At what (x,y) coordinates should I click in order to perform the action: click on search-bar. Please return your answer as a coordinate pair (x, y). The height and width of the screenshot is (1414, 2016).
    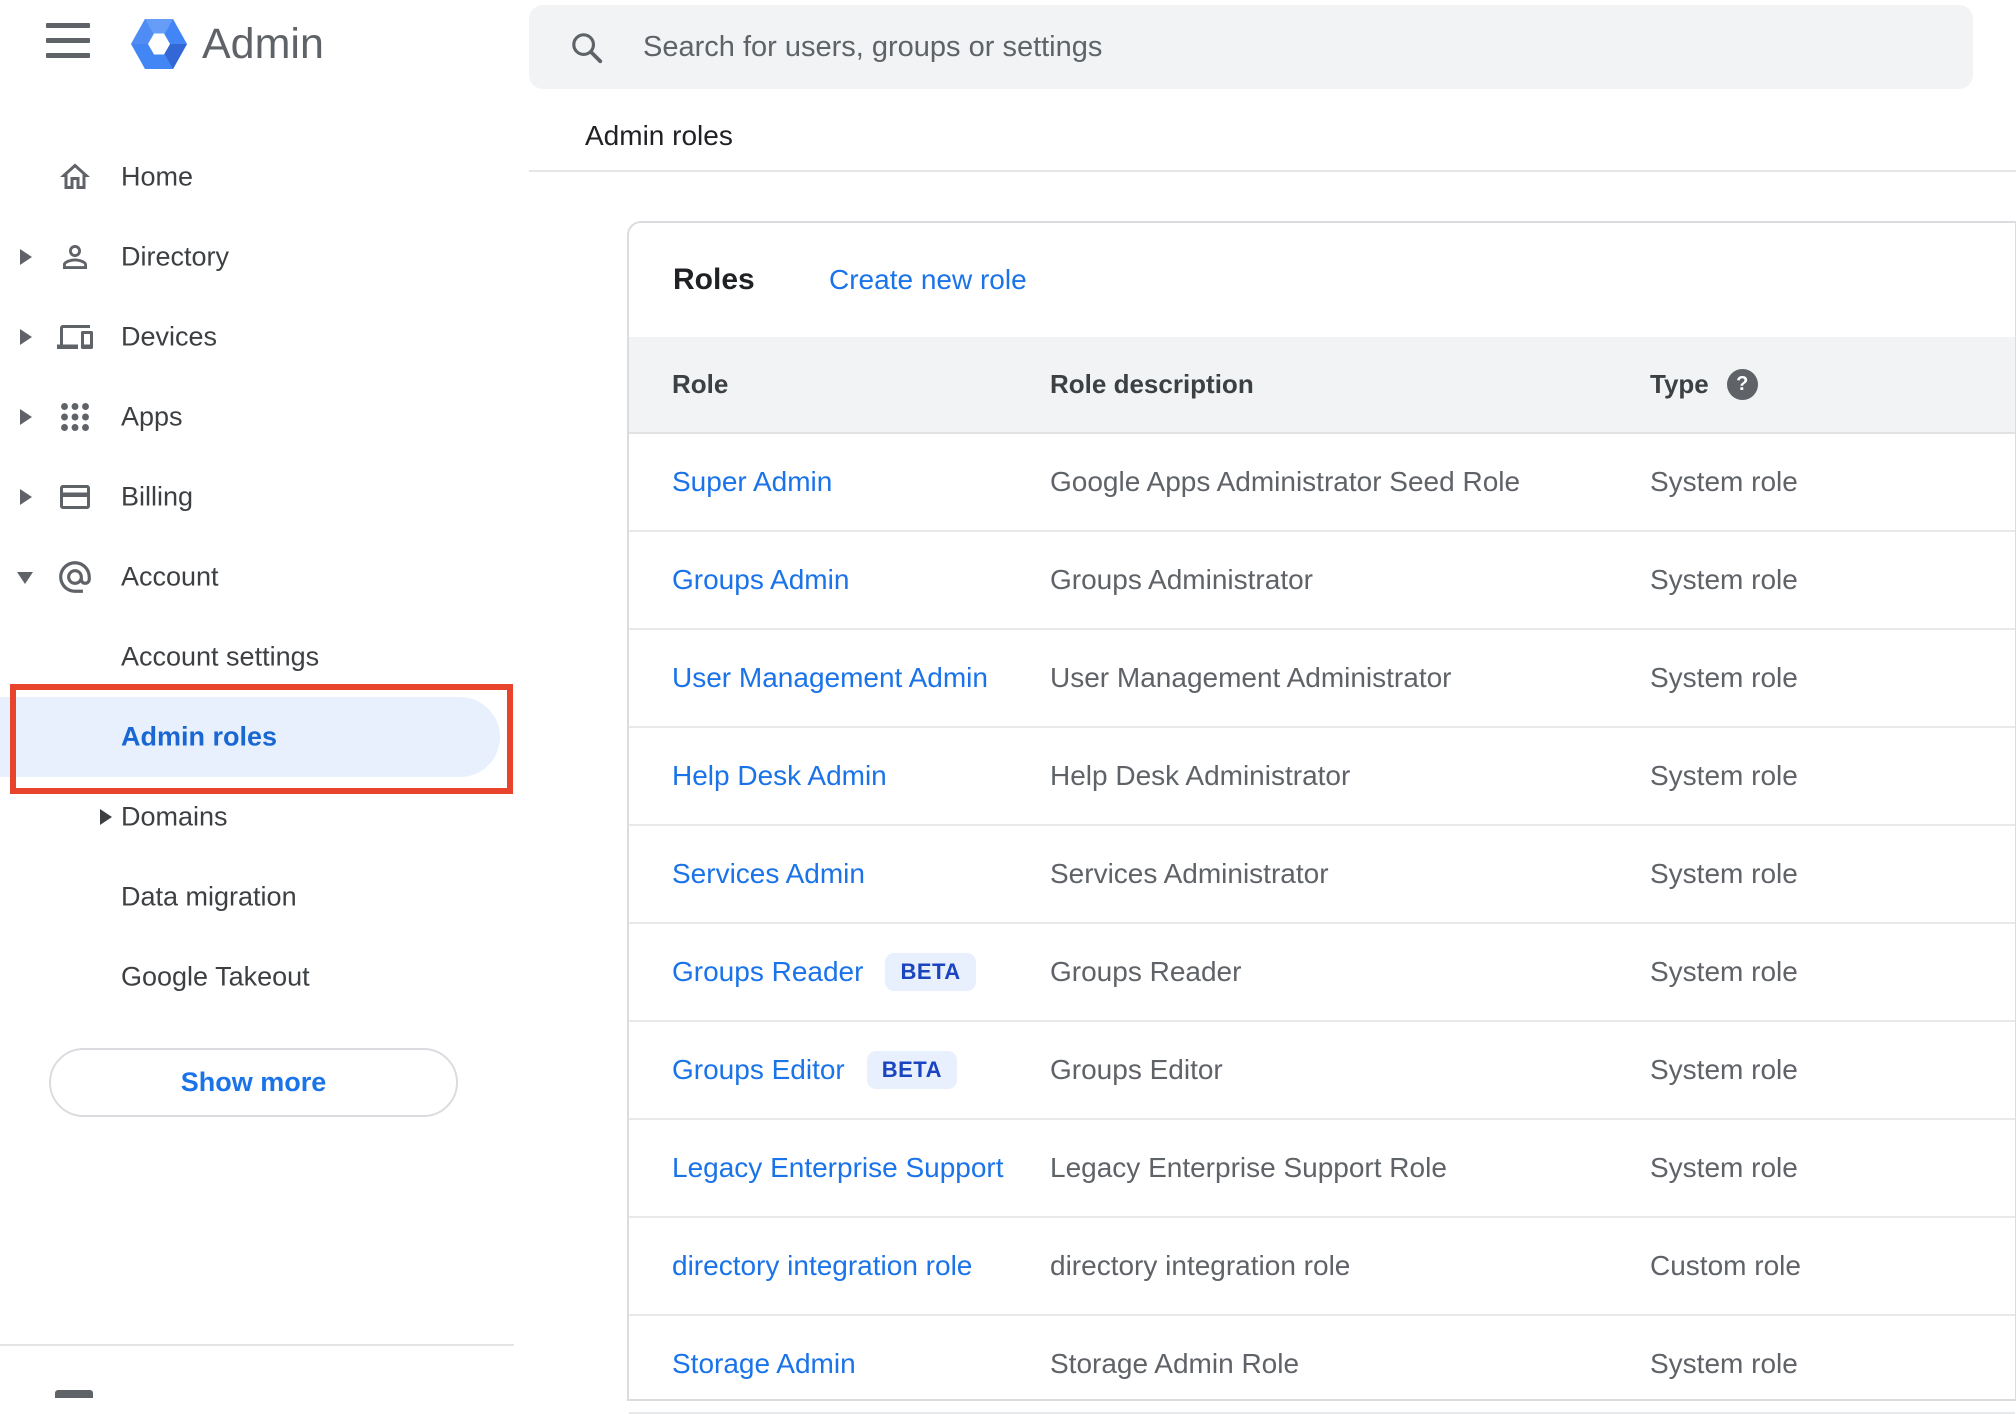
    Looking at the image, I should click on (1251, 47).